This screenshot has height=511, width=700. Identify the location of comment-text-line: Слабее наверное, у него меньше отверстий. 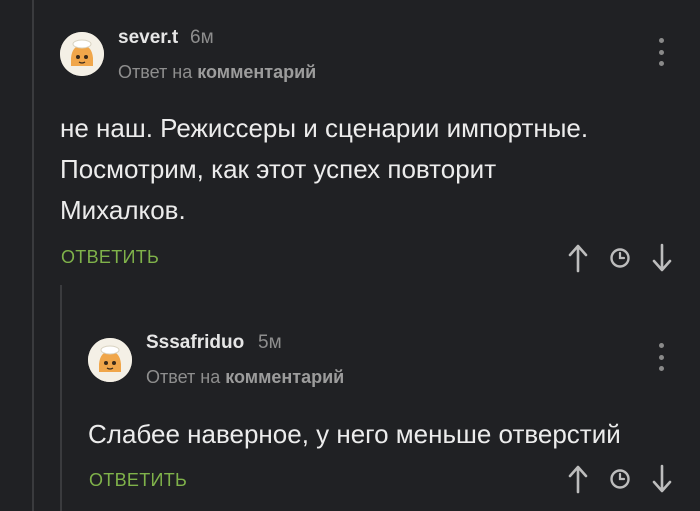
(354, 434).